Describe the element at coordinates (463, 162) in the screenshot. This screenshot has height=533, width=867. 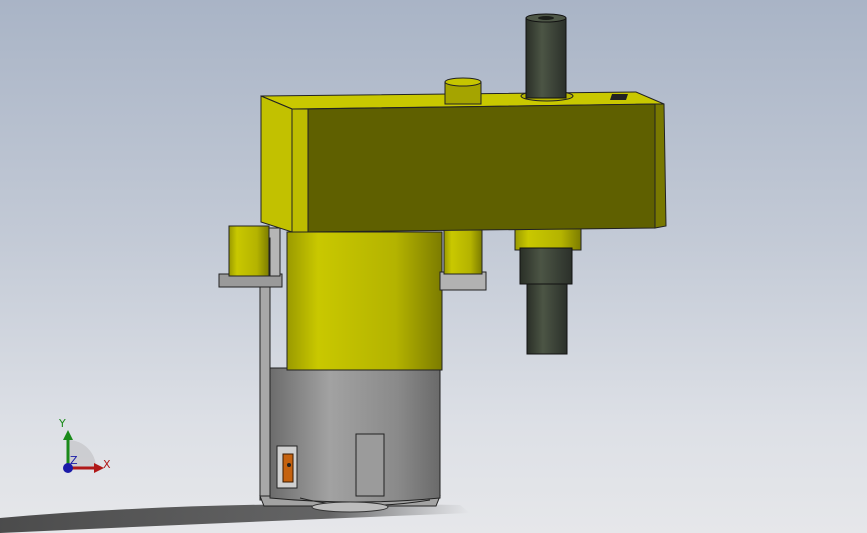
I see `gearbox-housing` at that location.